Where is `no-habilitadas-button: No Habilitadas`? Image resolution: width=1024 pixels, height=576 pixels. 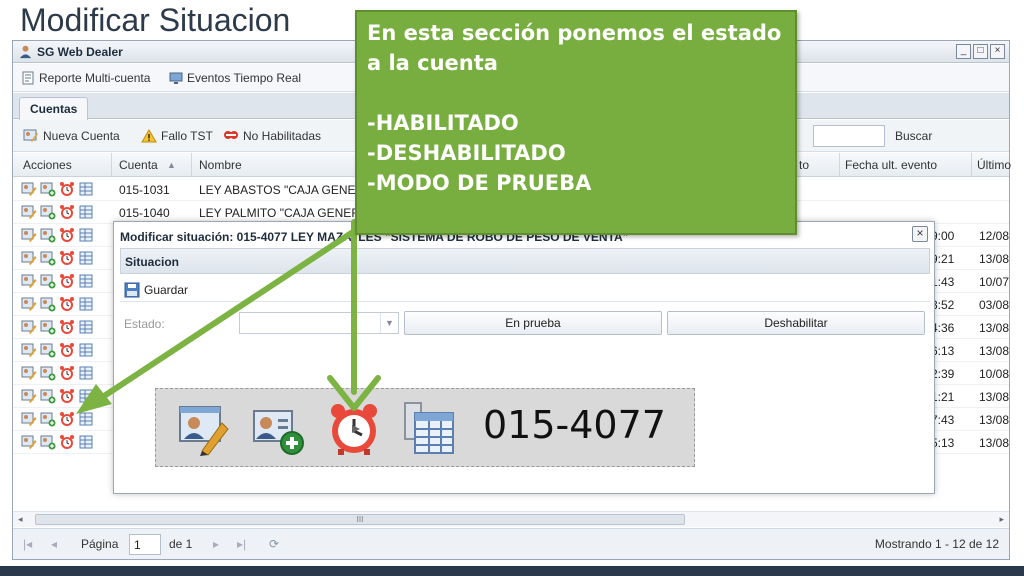 no-habilitadas-button: No Habilitadas is located at coordinates (272, 136).